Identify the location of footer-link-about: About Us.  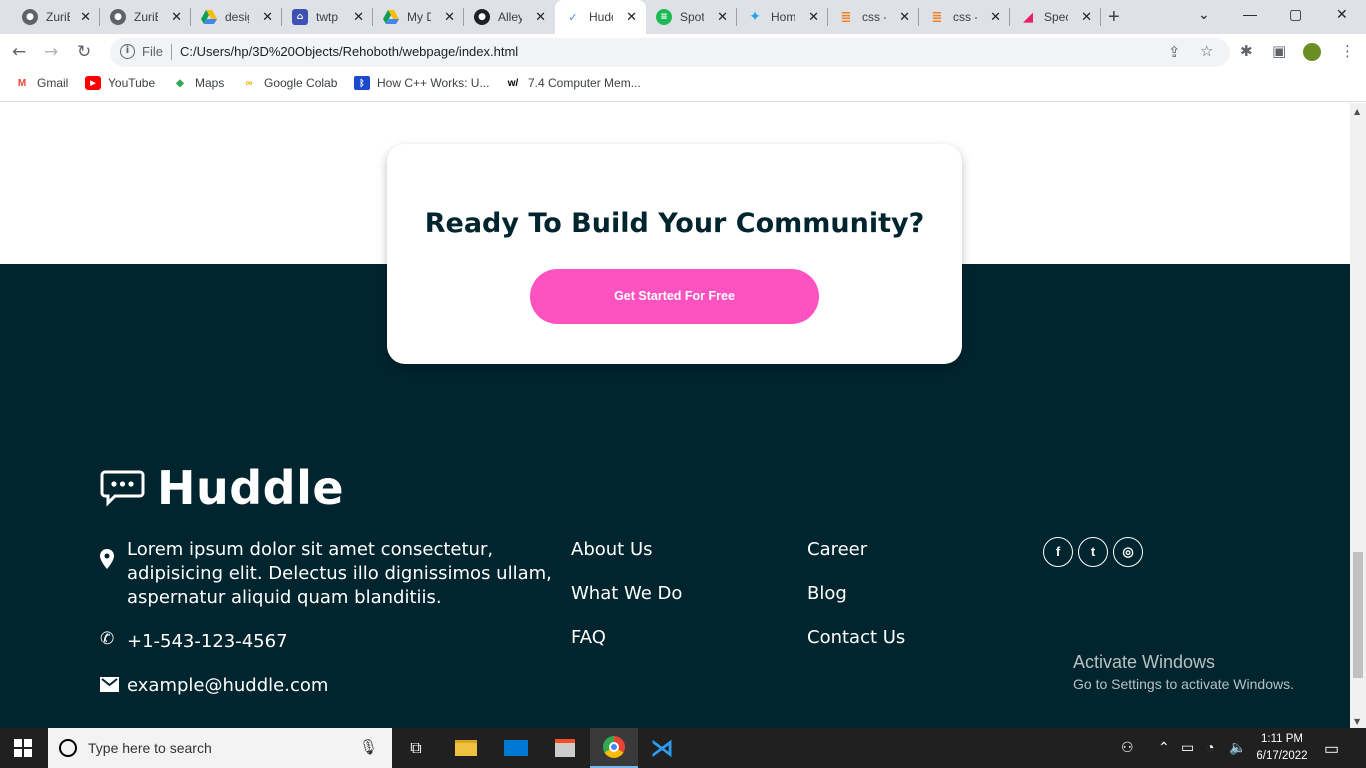
(612, 549).